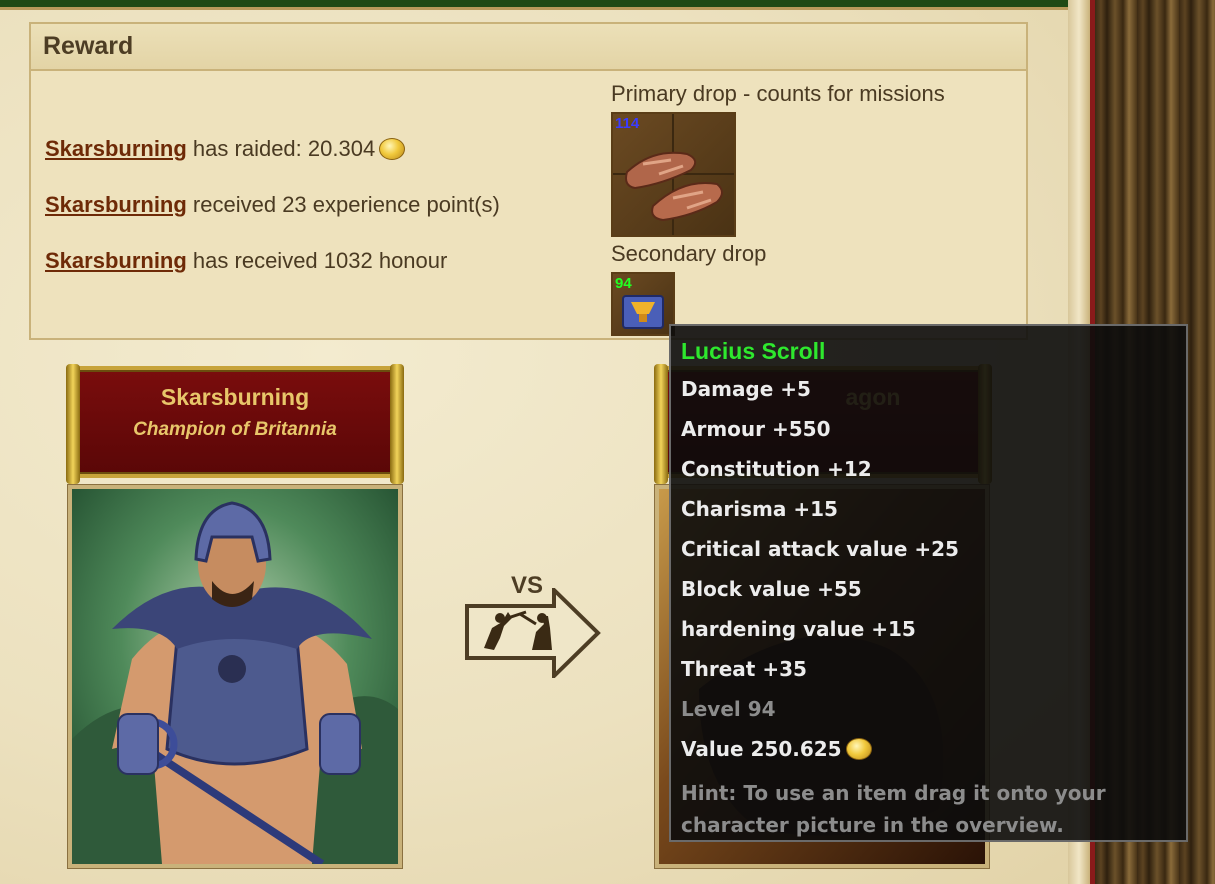 This screenshot has height=884, width=1215. I want to click on start-fight-button, so click(534, 633).